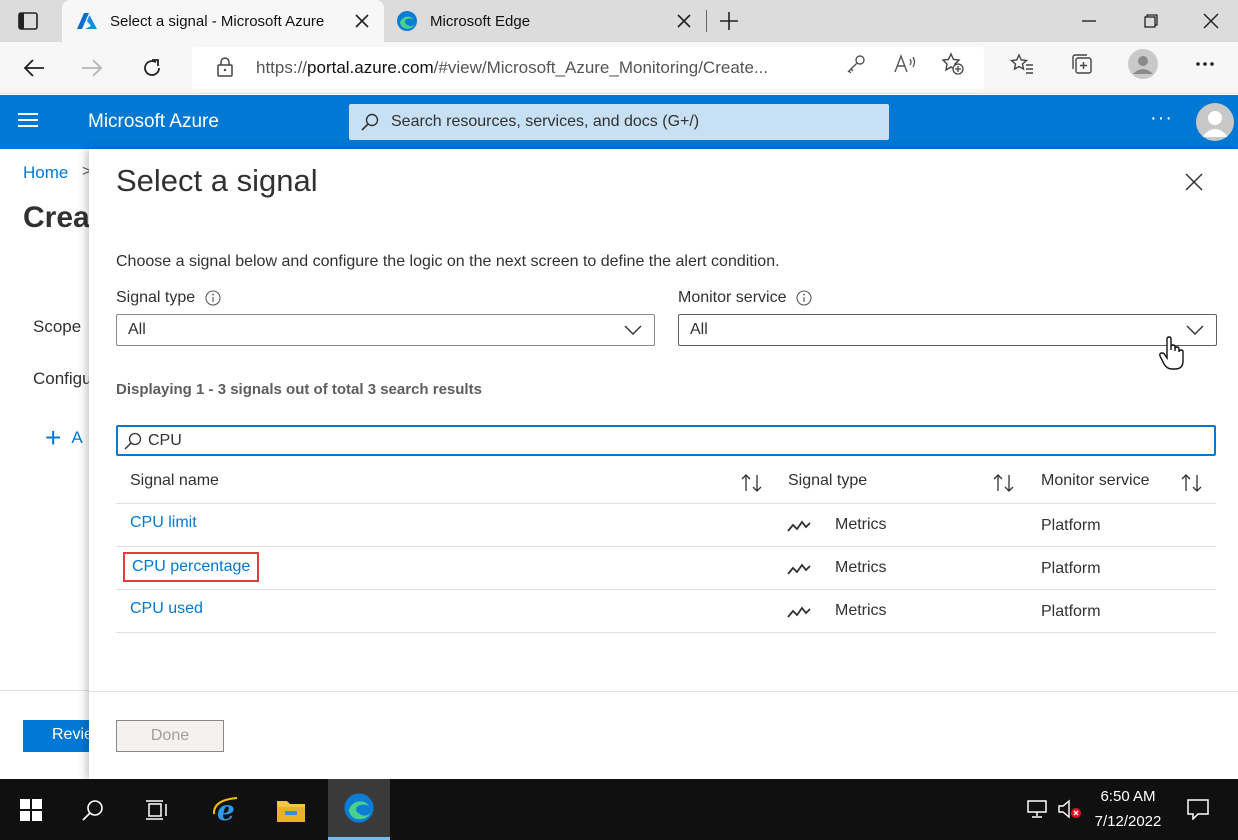 The width and height of the screenshot is (1238, 840). What do you see at coordinates (291, 809) in the screenshot?
I see `file-explorer-icon` at bounding box center [291, 809].